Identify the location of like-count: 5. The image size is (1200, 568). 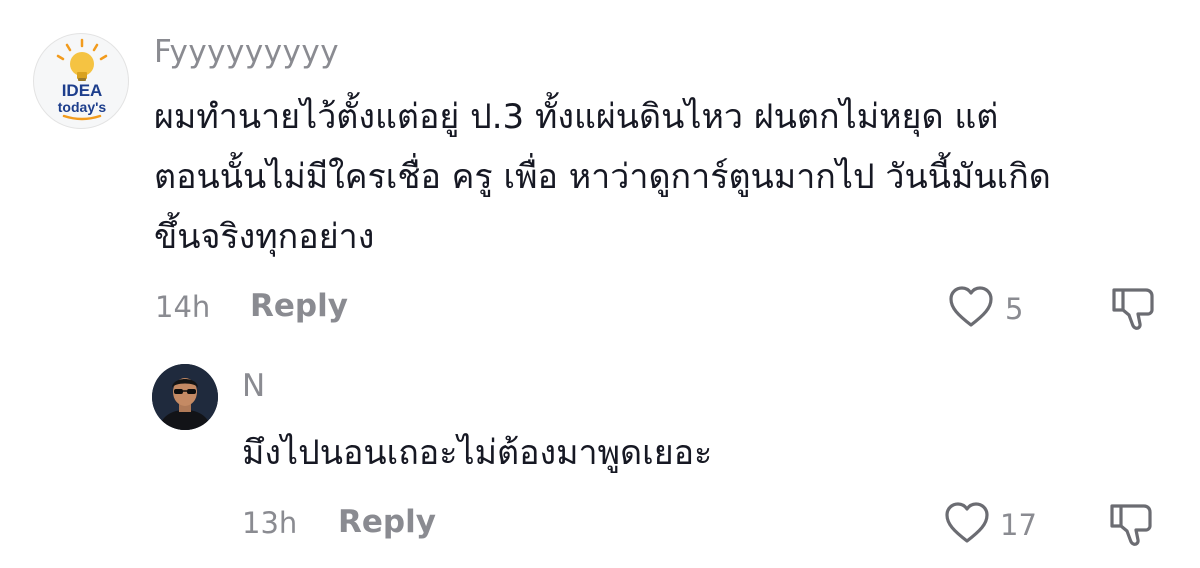
(1014, 309).